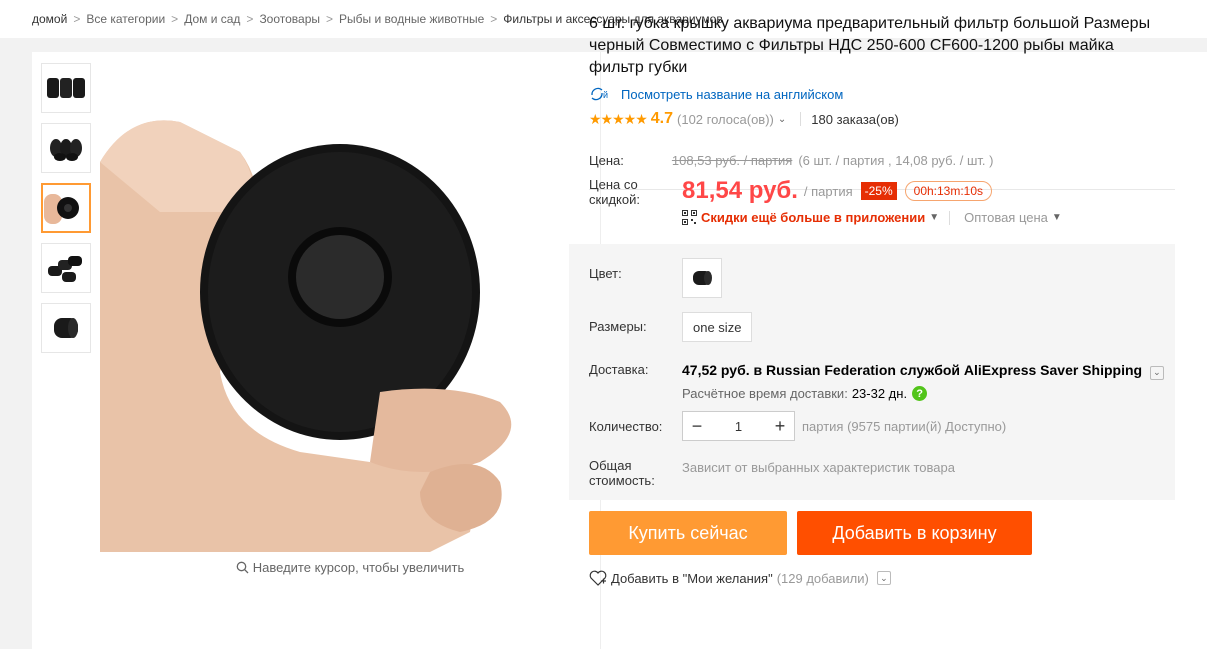 The image size is (1207, 649). I want to click on shipping-price: 47,52 руб., so click(716, 370).